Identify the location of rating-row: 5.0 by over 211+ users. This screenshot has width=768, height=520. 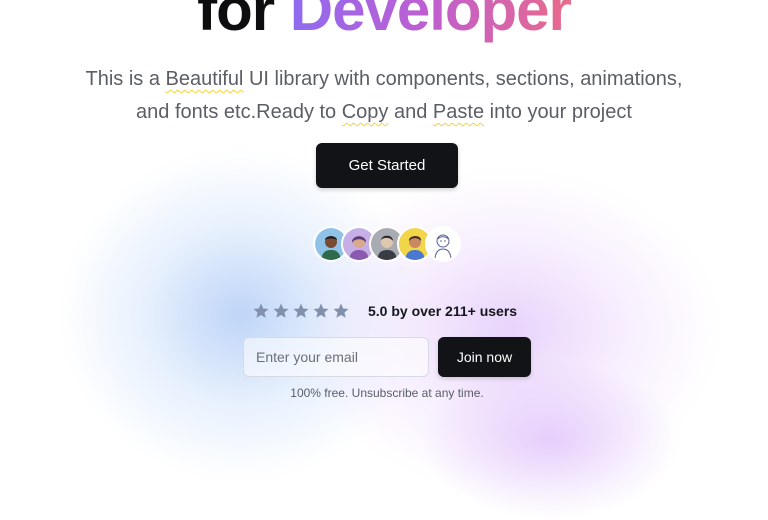
(384, 311).